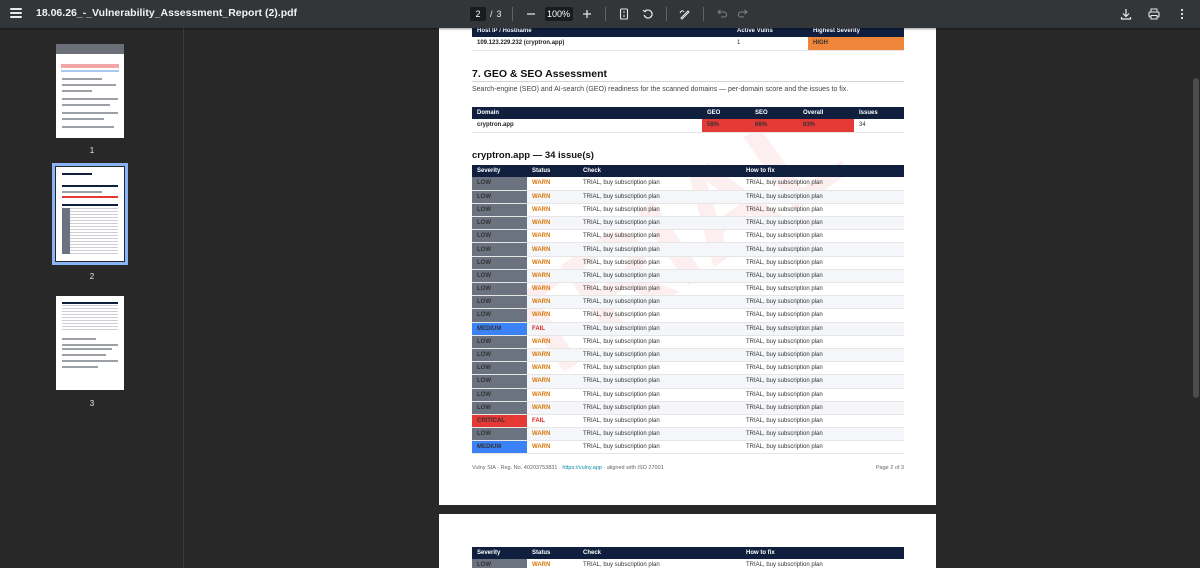 This screenshot has height=568, width=1200. I want to click on severity-badge: CRITICAL, so click(499, 421).